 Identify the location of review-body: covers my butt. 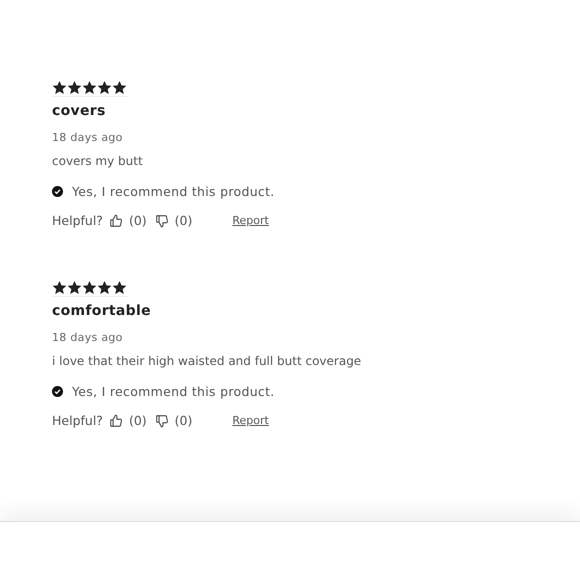
(98, 161).